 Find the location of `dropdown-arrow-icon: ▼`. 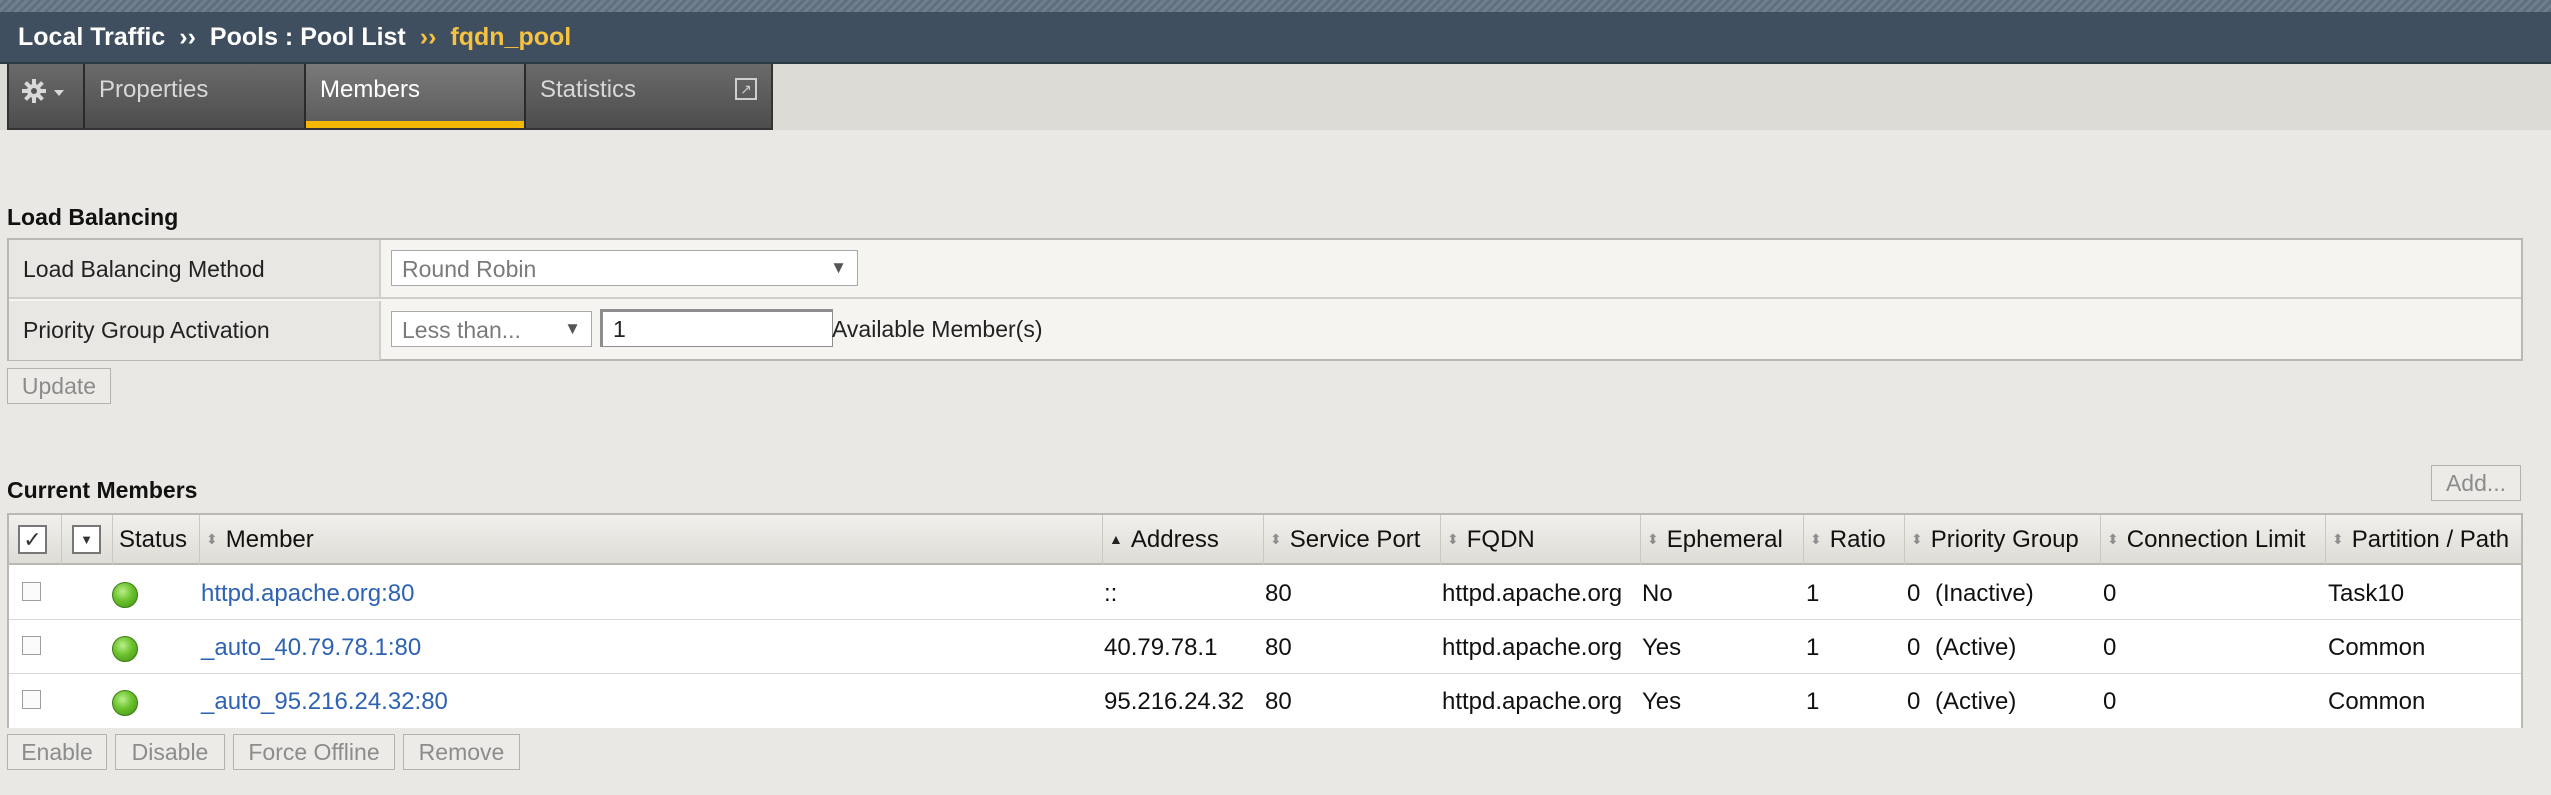

dropdown-arrow-icon: ▼ is located at coordinates (572, 328).